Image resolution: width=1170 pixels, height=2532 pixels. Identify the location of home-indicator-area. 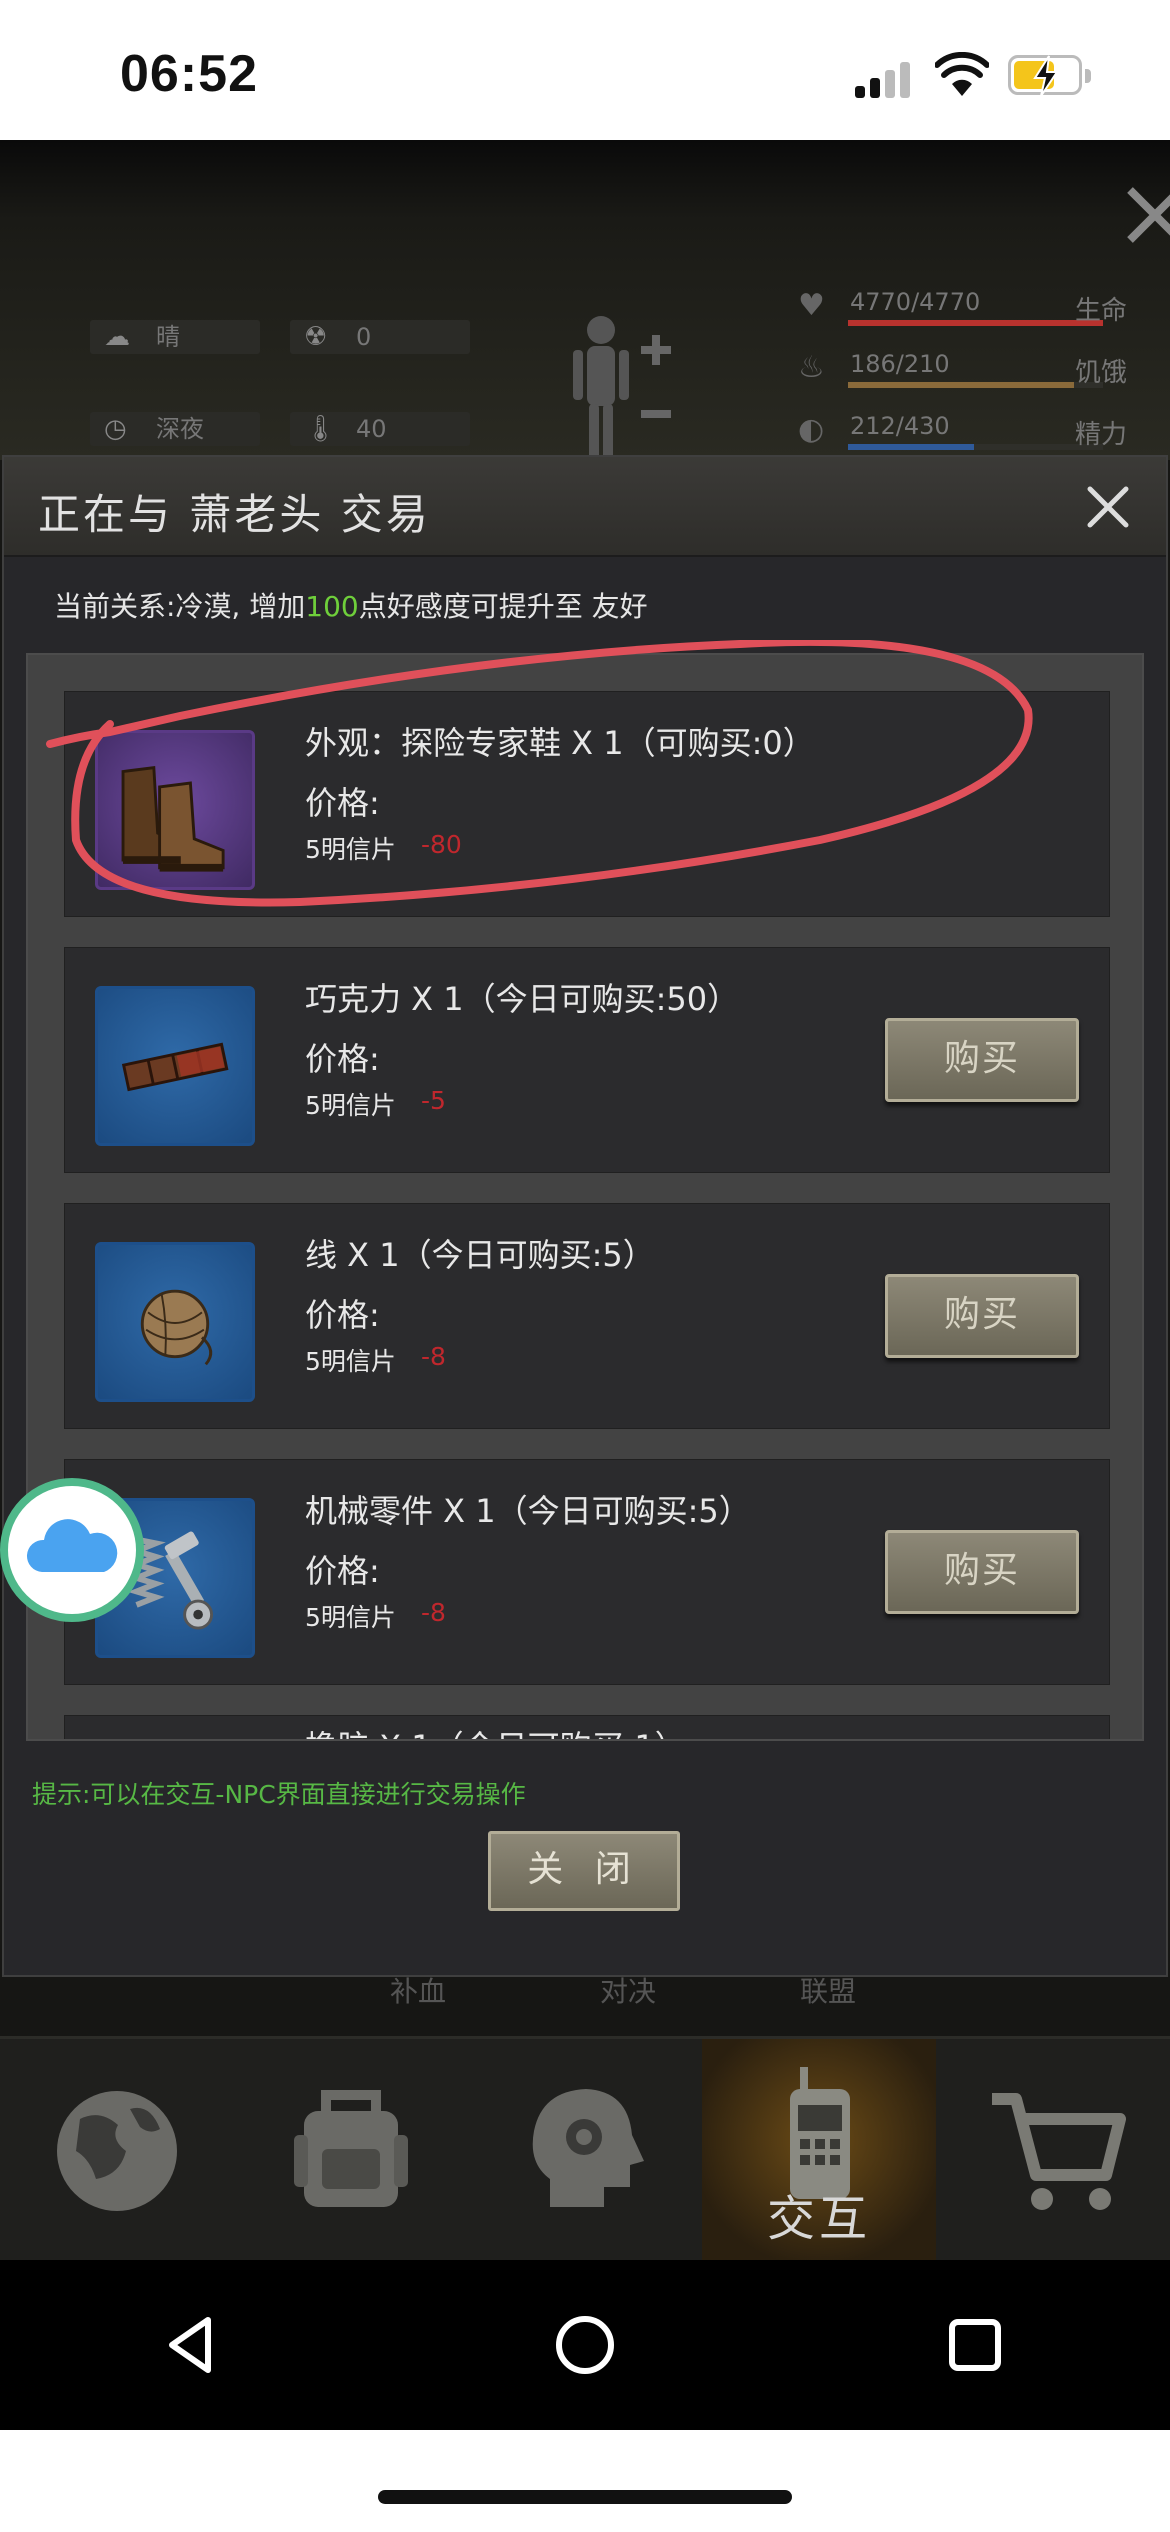
(585, 2481).